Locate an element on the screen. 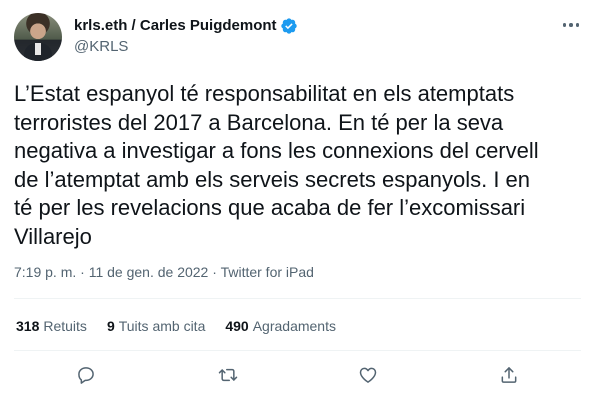 This screenshot has height=402, width=597. retweets-count: 318 is located at coordinates (28, 326).